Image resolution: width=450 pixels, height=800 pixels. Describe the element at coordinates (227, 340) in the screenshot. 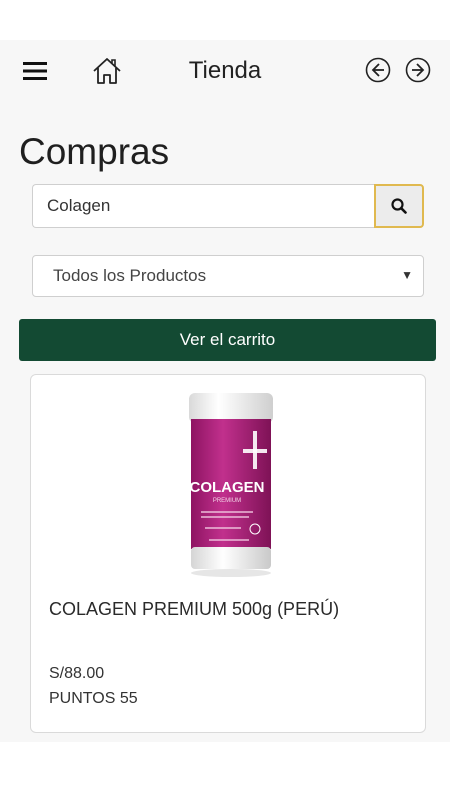

I see `view-cart-button: Ver el carrito` at that location.